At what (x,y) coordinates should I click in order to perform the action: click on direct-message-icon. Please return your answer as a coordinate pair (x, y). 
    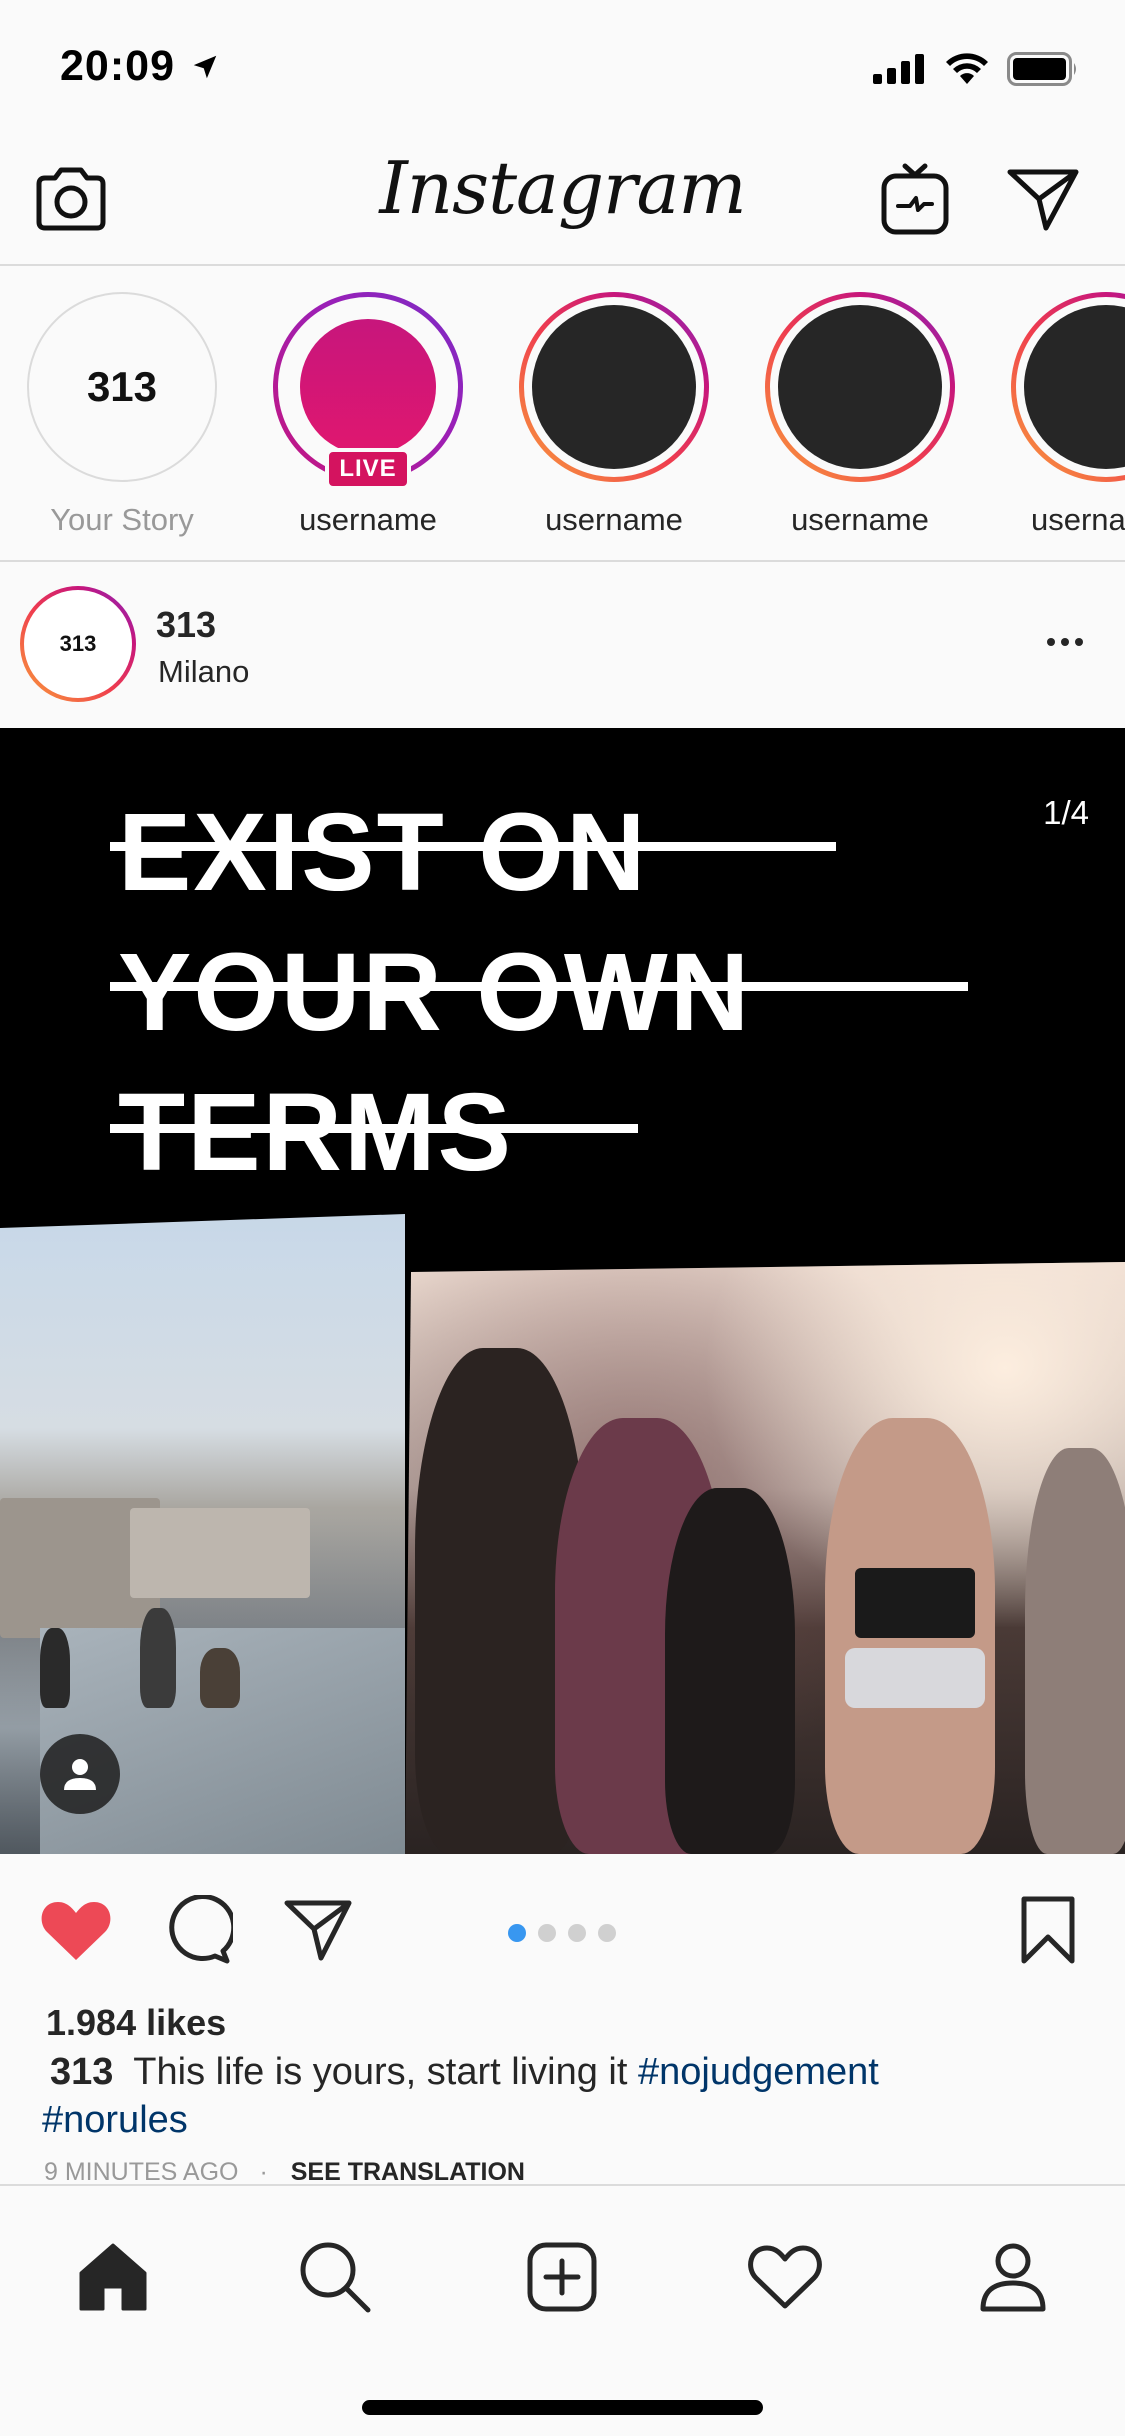
    Looking at the image, I should click on (1043, 199).